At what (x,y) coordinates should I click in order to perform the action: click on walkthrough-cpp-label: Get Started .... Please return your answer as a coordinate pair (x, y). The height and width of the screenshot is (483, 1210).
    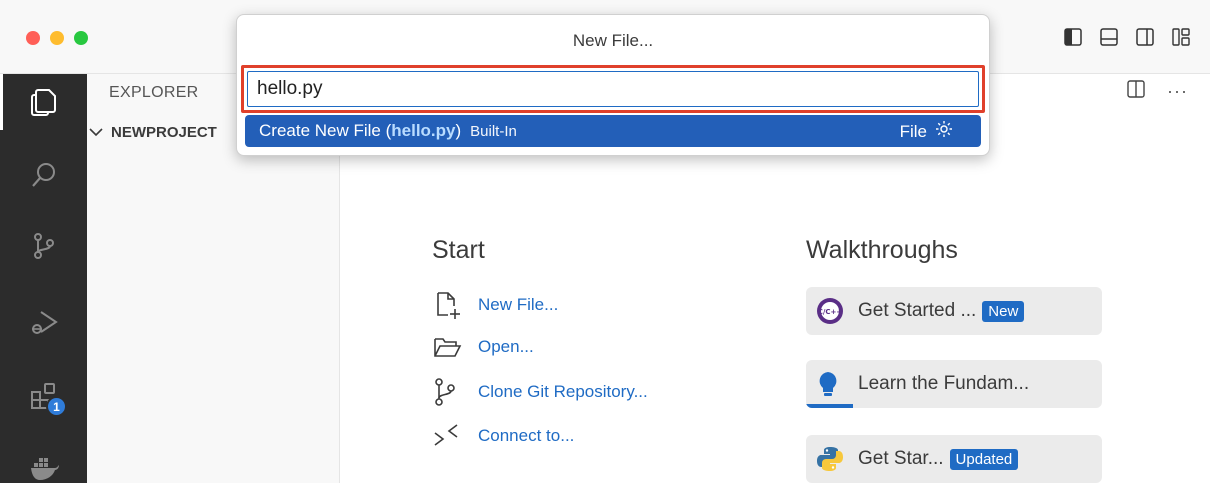
    Looking at the image, I should click on (917, 310).